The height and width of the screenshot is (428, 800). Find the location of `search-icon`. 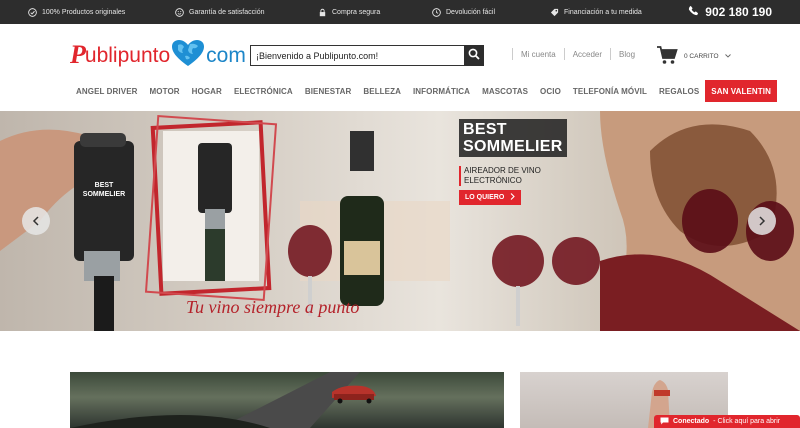

search-icon is located at coordinates (474, 56).